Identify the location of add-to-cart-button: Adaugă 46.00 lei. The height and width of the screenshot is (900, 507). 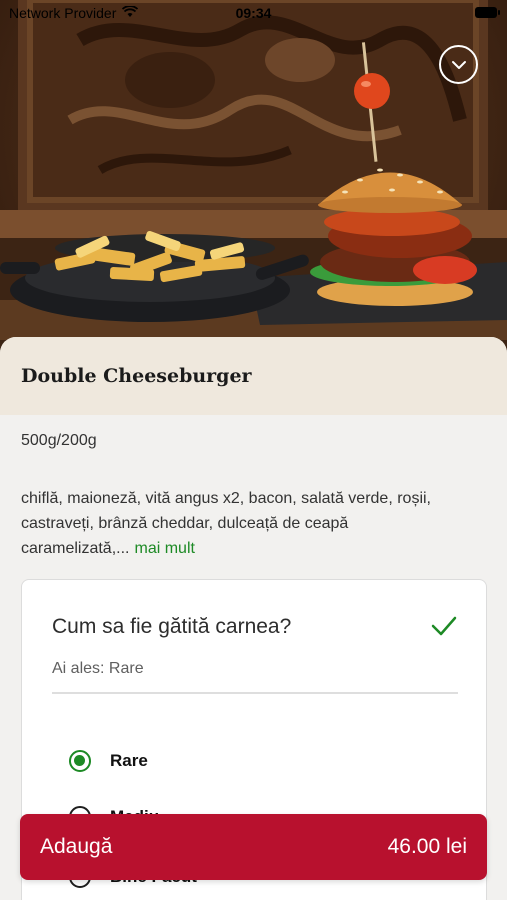
(253, 847).